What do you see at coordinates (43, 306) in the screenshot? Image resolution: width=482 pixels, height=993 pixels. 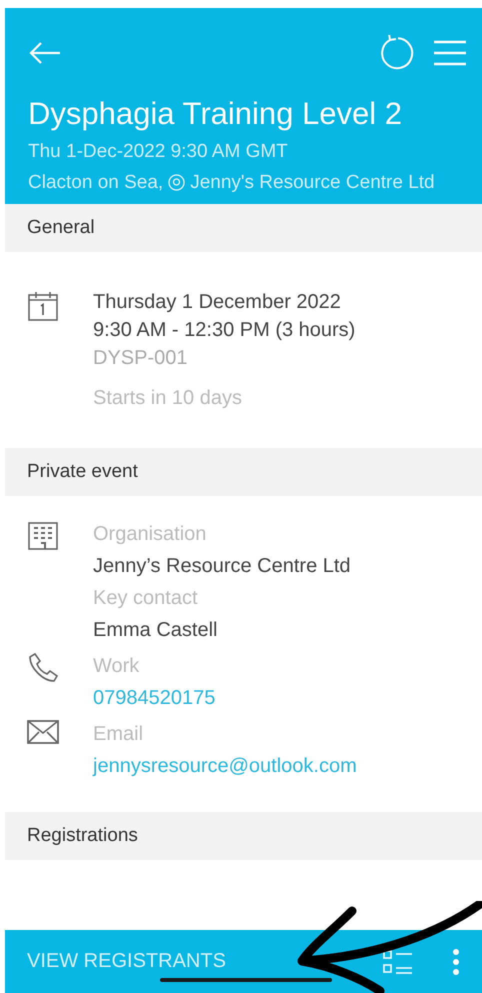 I see `calendar-icon` at bounding box center [43, 306].